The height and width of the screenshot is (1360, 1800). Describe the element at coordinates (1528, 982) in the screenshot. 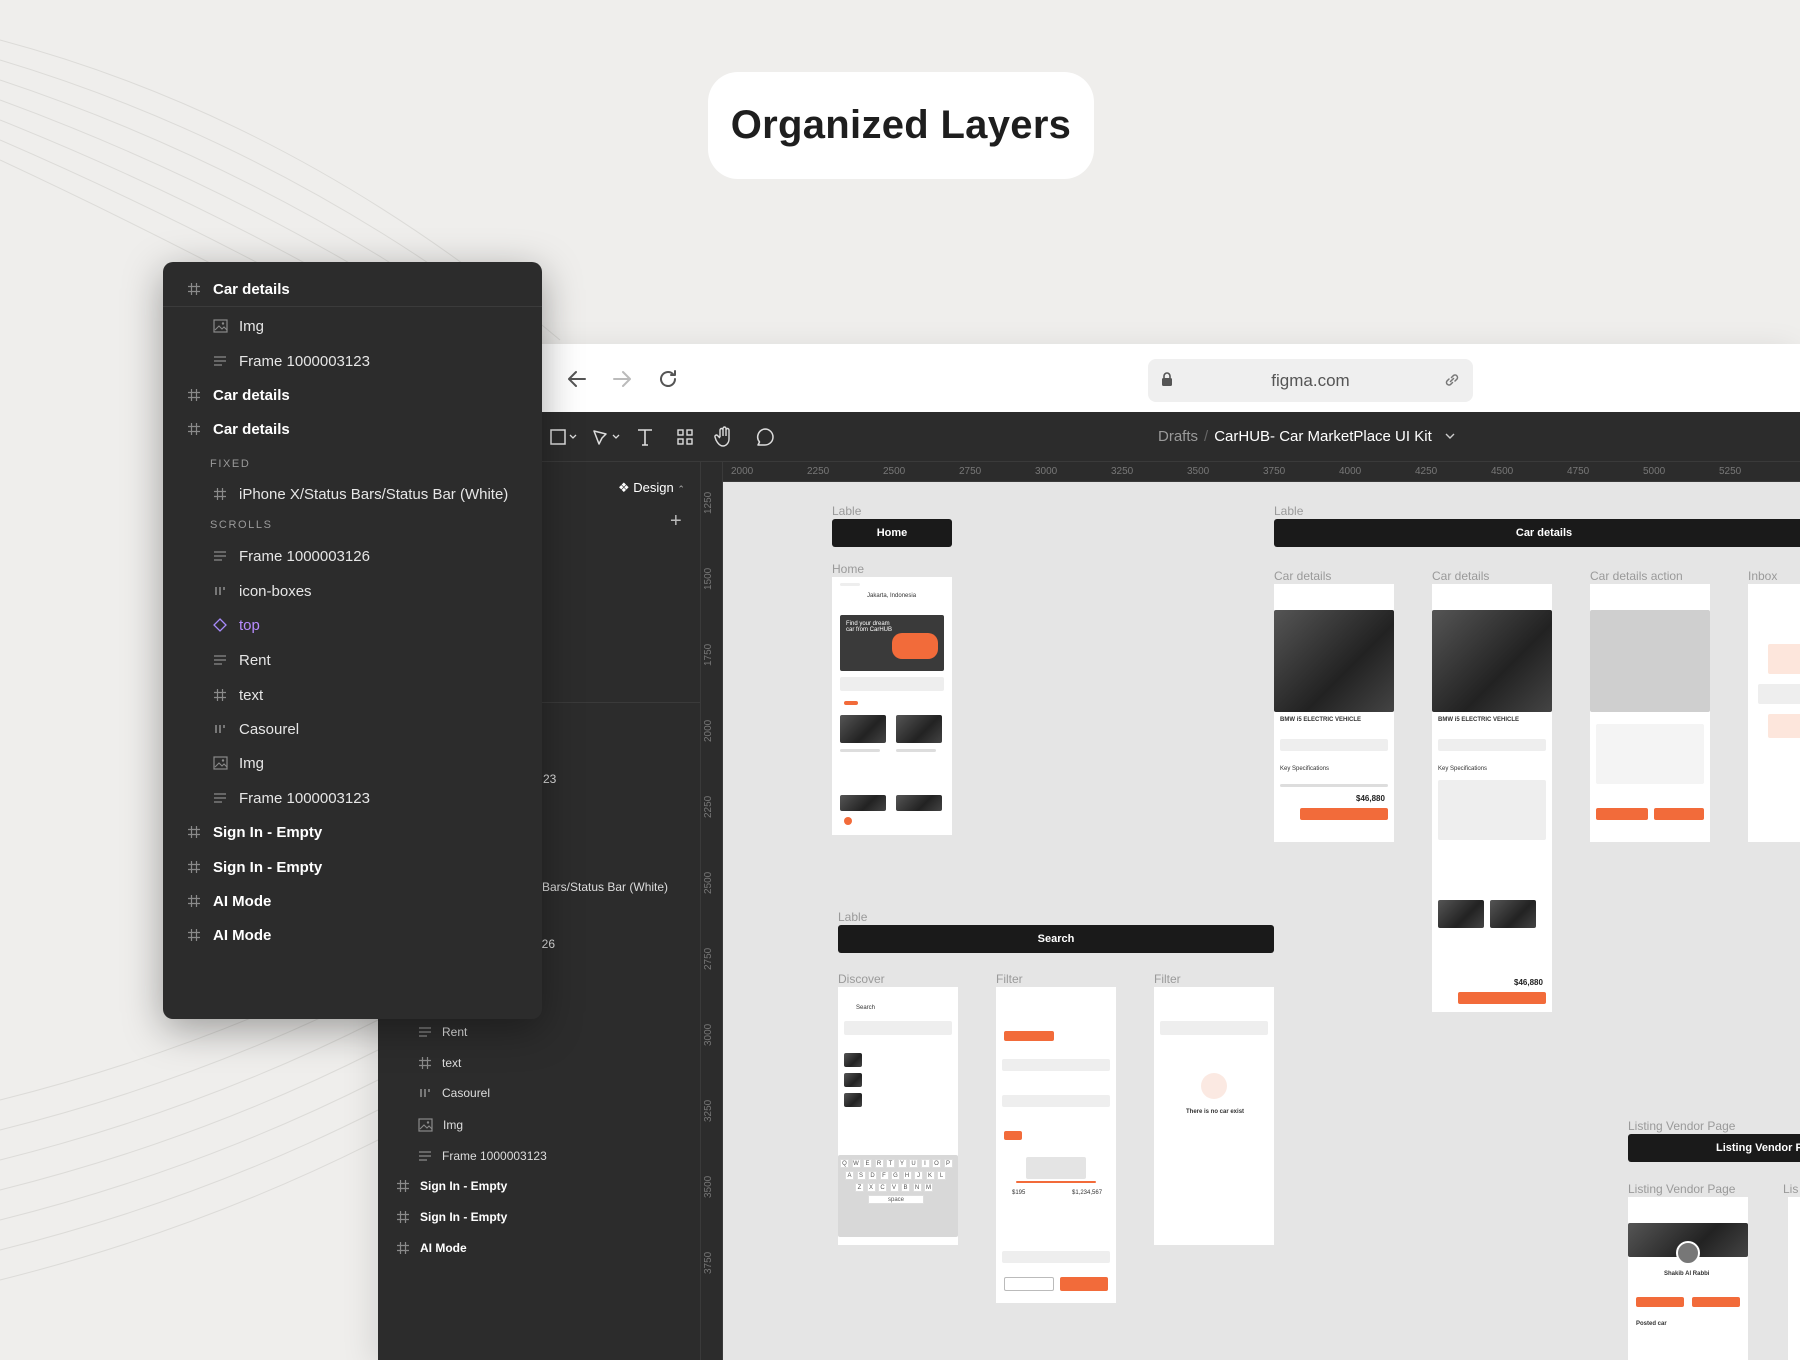

I see `price-text: $46,880` at that location.